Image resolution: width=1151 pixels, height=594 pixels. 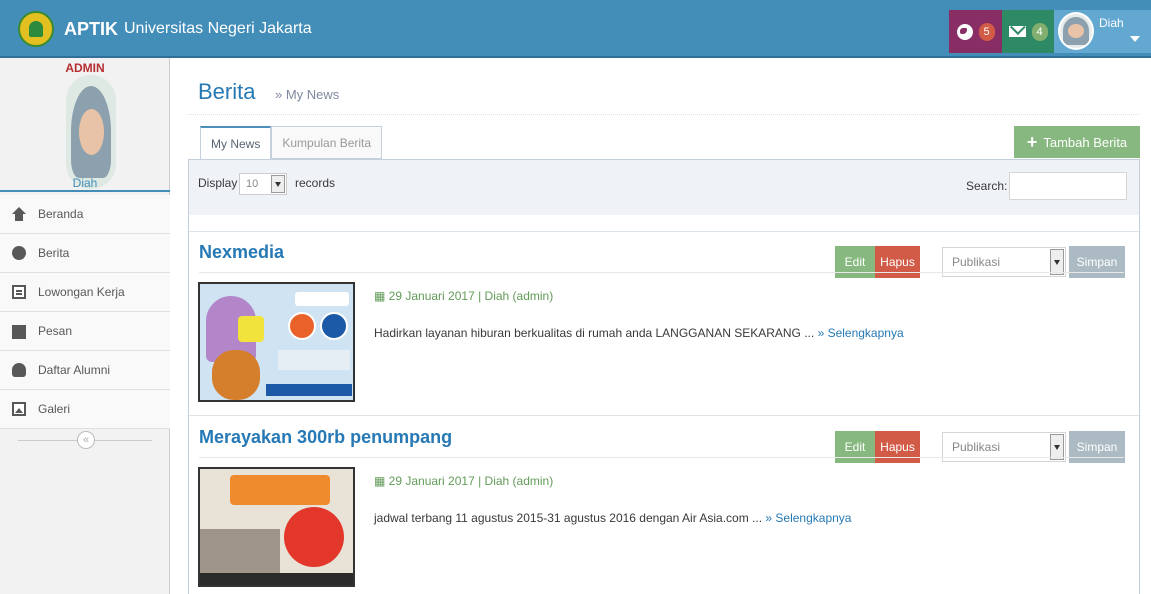 I want to click on picture-icon, so click(x=19, y=409).